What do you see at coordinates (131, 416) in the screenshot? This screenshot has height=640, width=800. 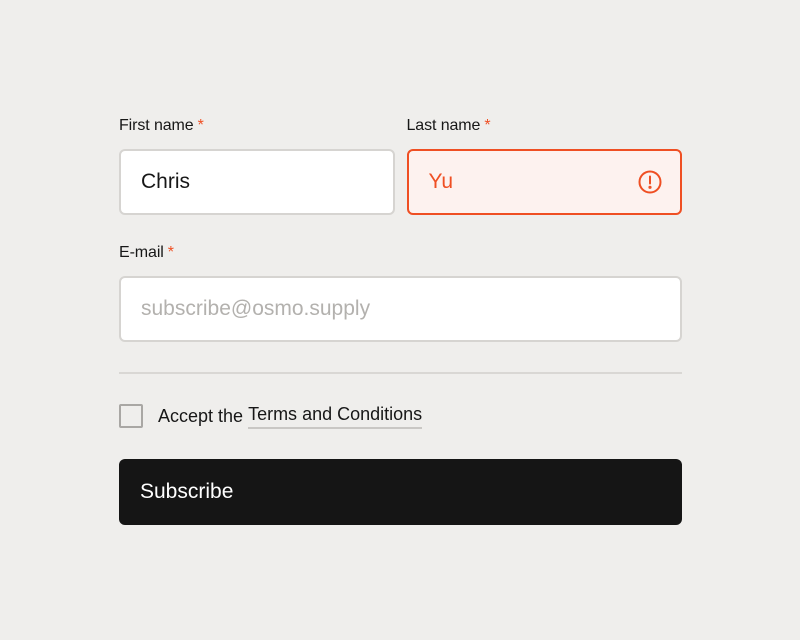 I see `terms-checkbox` at bounding box center [131, 416].